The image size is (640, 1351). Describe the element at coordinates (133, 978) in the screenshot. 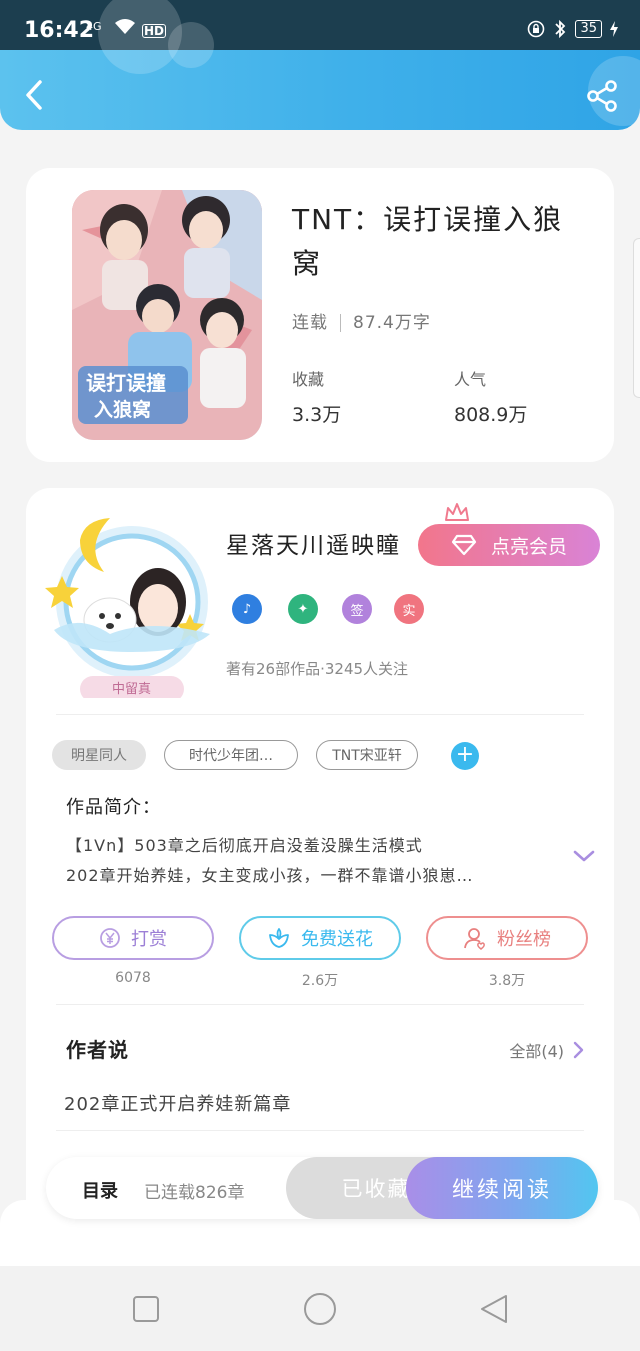

I see `reward-count: 6078` at that location.